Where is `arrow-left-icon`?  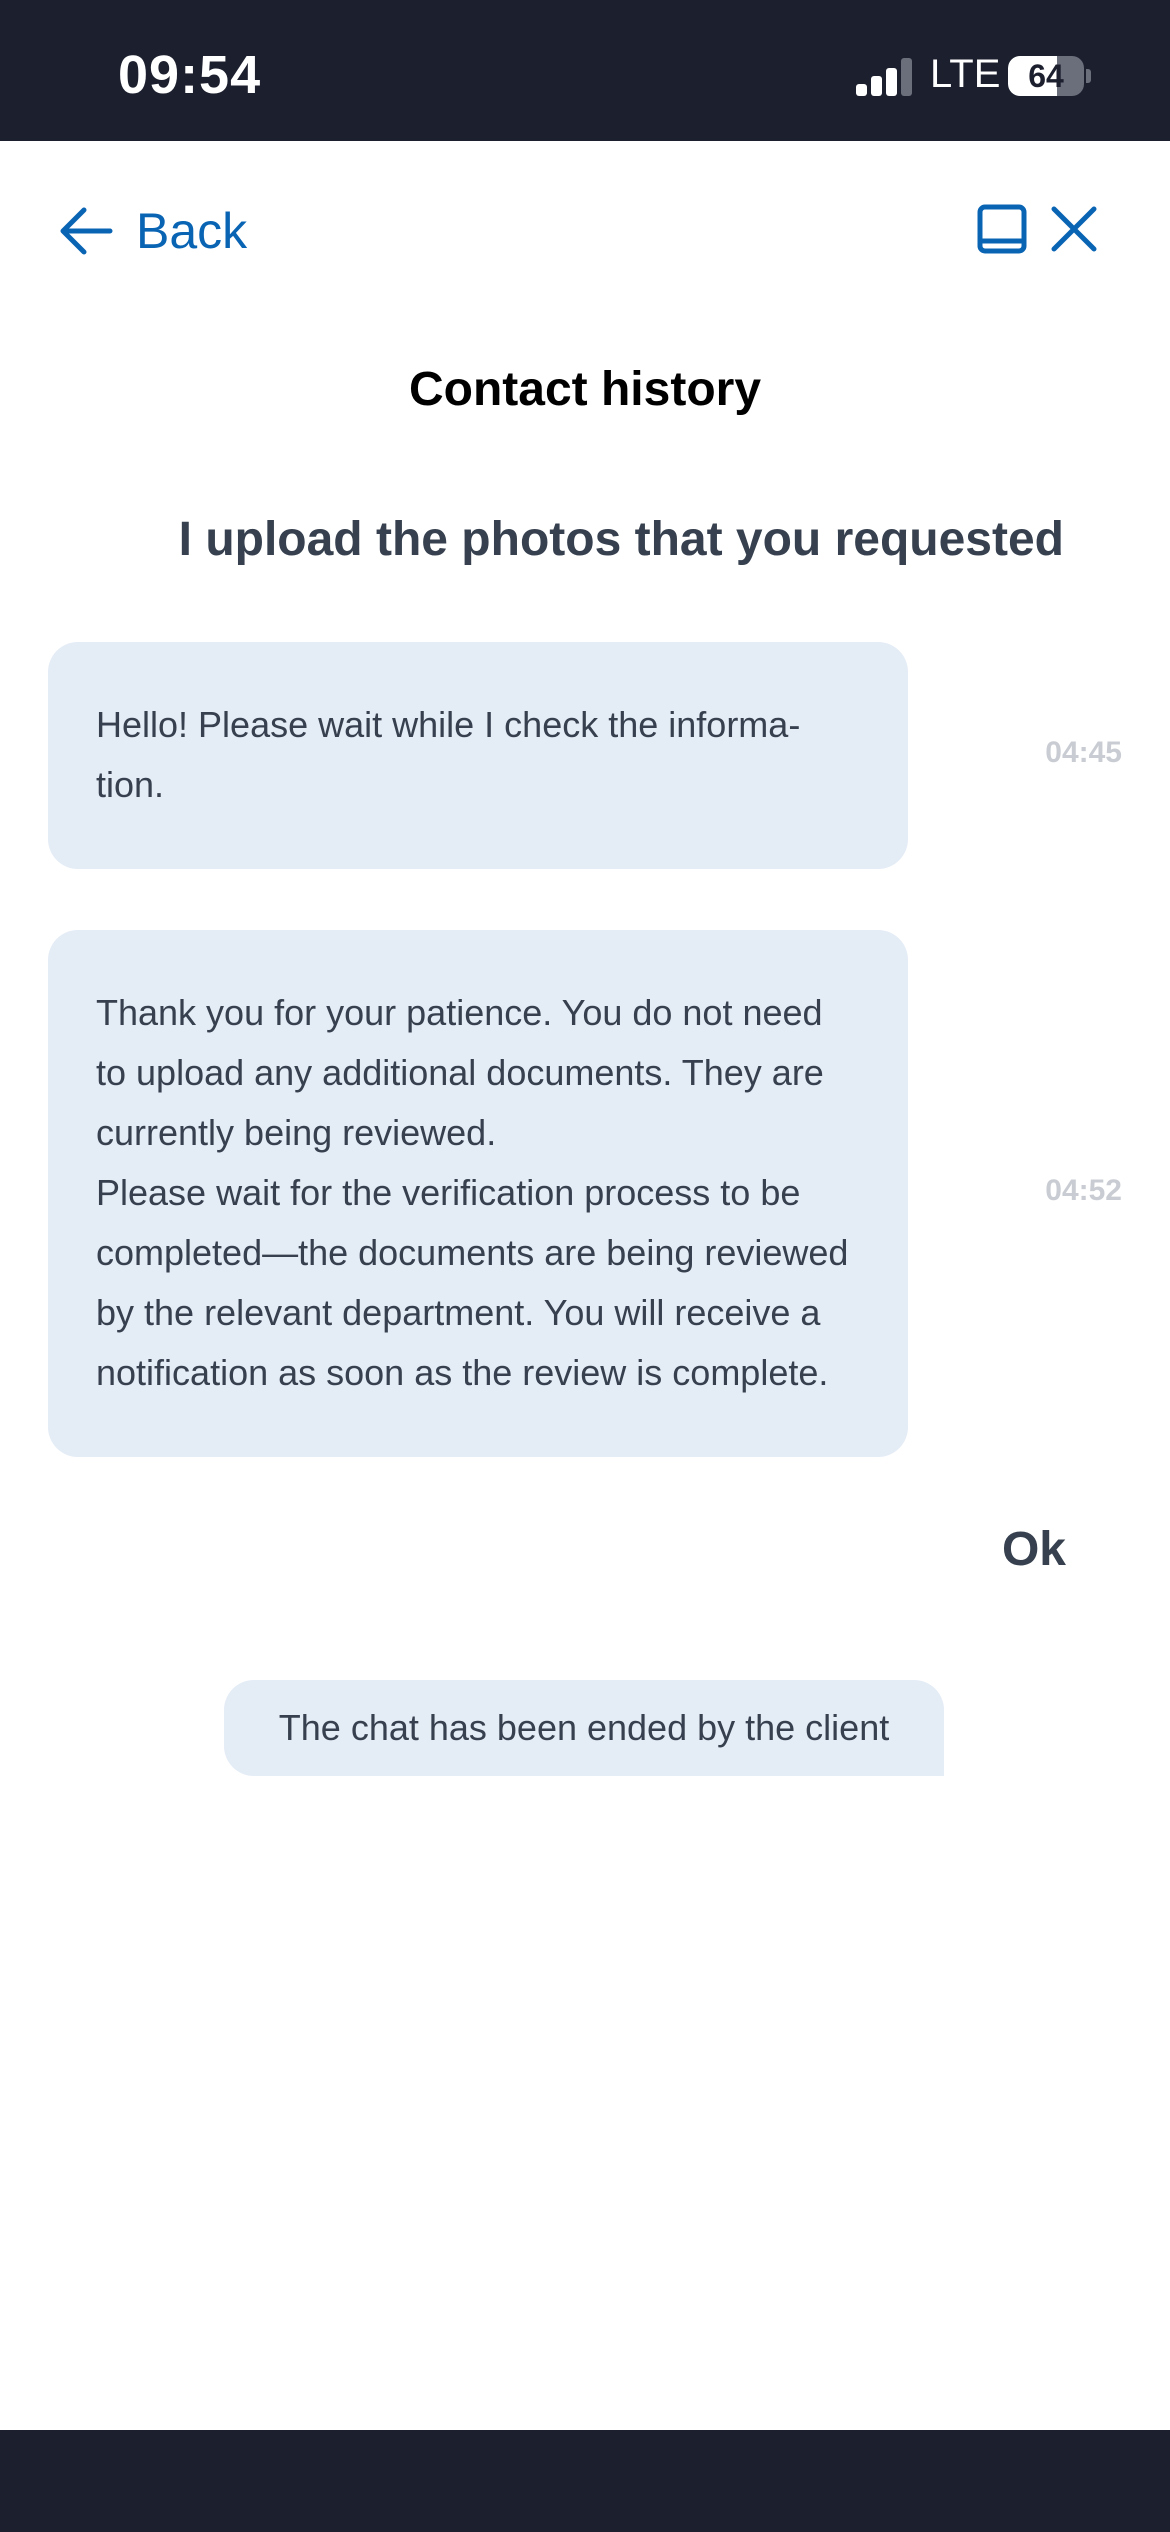 arrow-left-icon is located at coordinates (86, 231).